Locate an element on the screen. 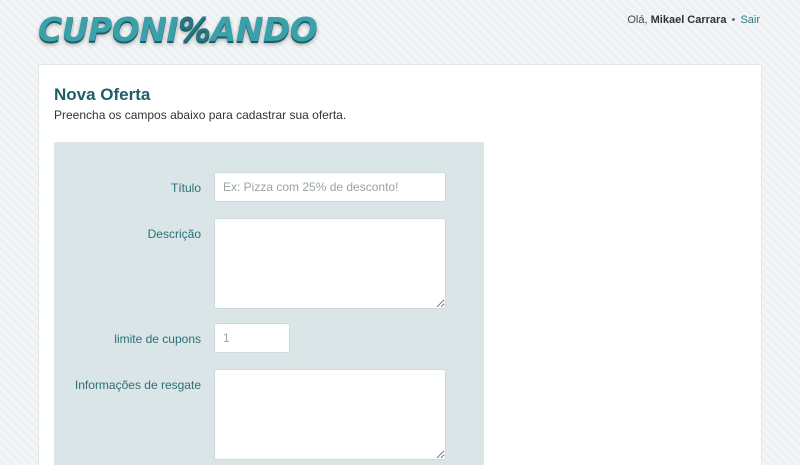  description-label: Descrição is located at coordinates (174, 234).